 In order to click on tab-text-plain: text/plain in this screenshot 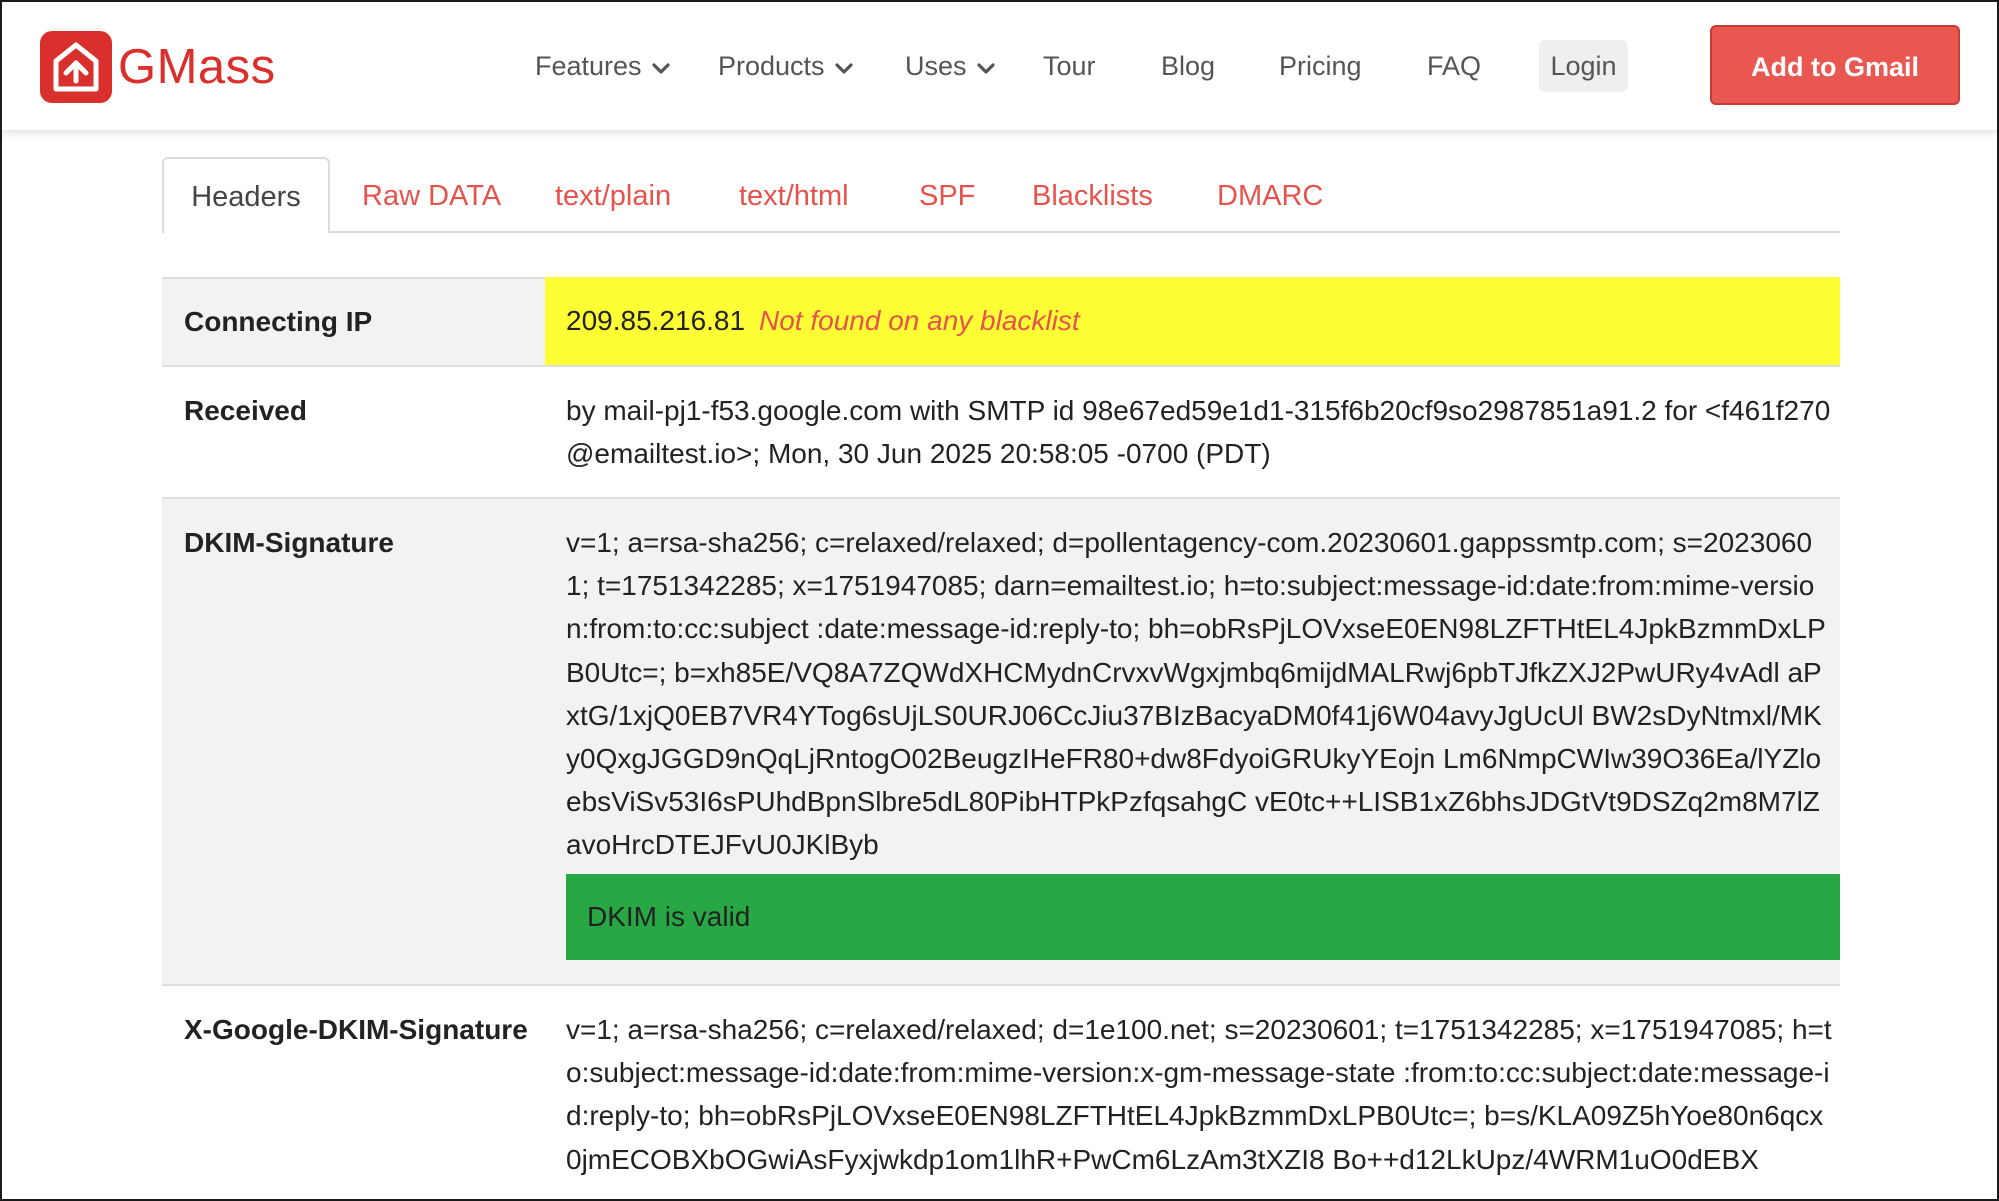, I will do `click(613, 196)`.